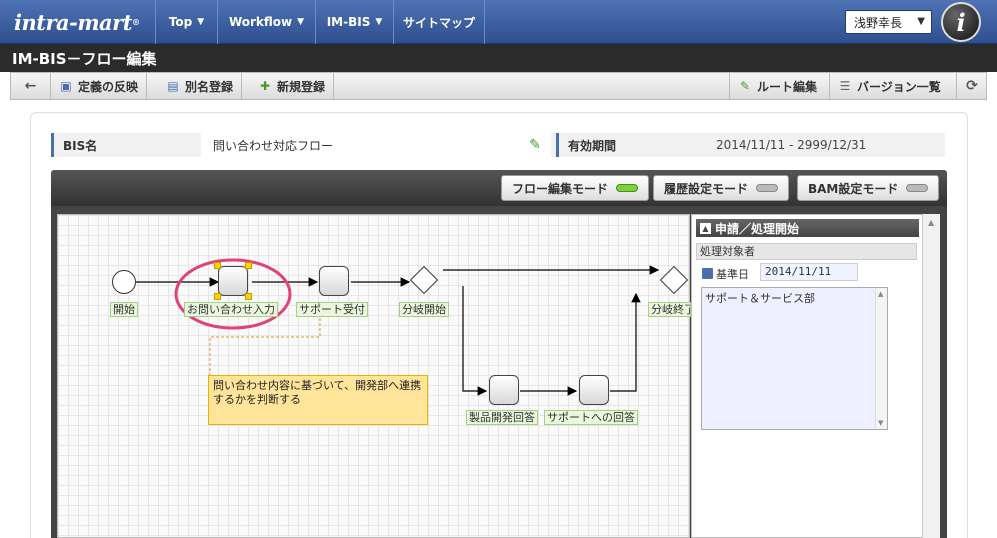 This screenshot has height=538, width=997. I want to click on version-list-button: ☰ バージョン一覧, so click(889, 86).